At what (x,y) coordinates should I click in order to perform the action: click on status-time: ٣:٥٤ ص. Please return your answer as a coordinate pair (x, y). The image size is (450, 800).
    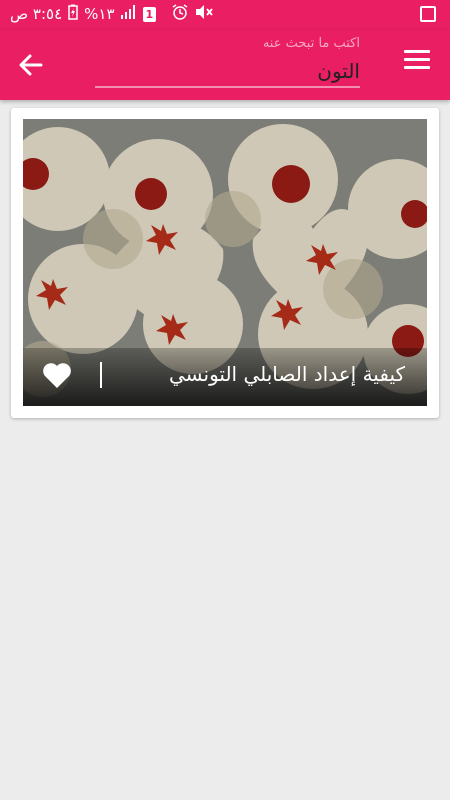
    Looking at the image, I should click on (36, 14).